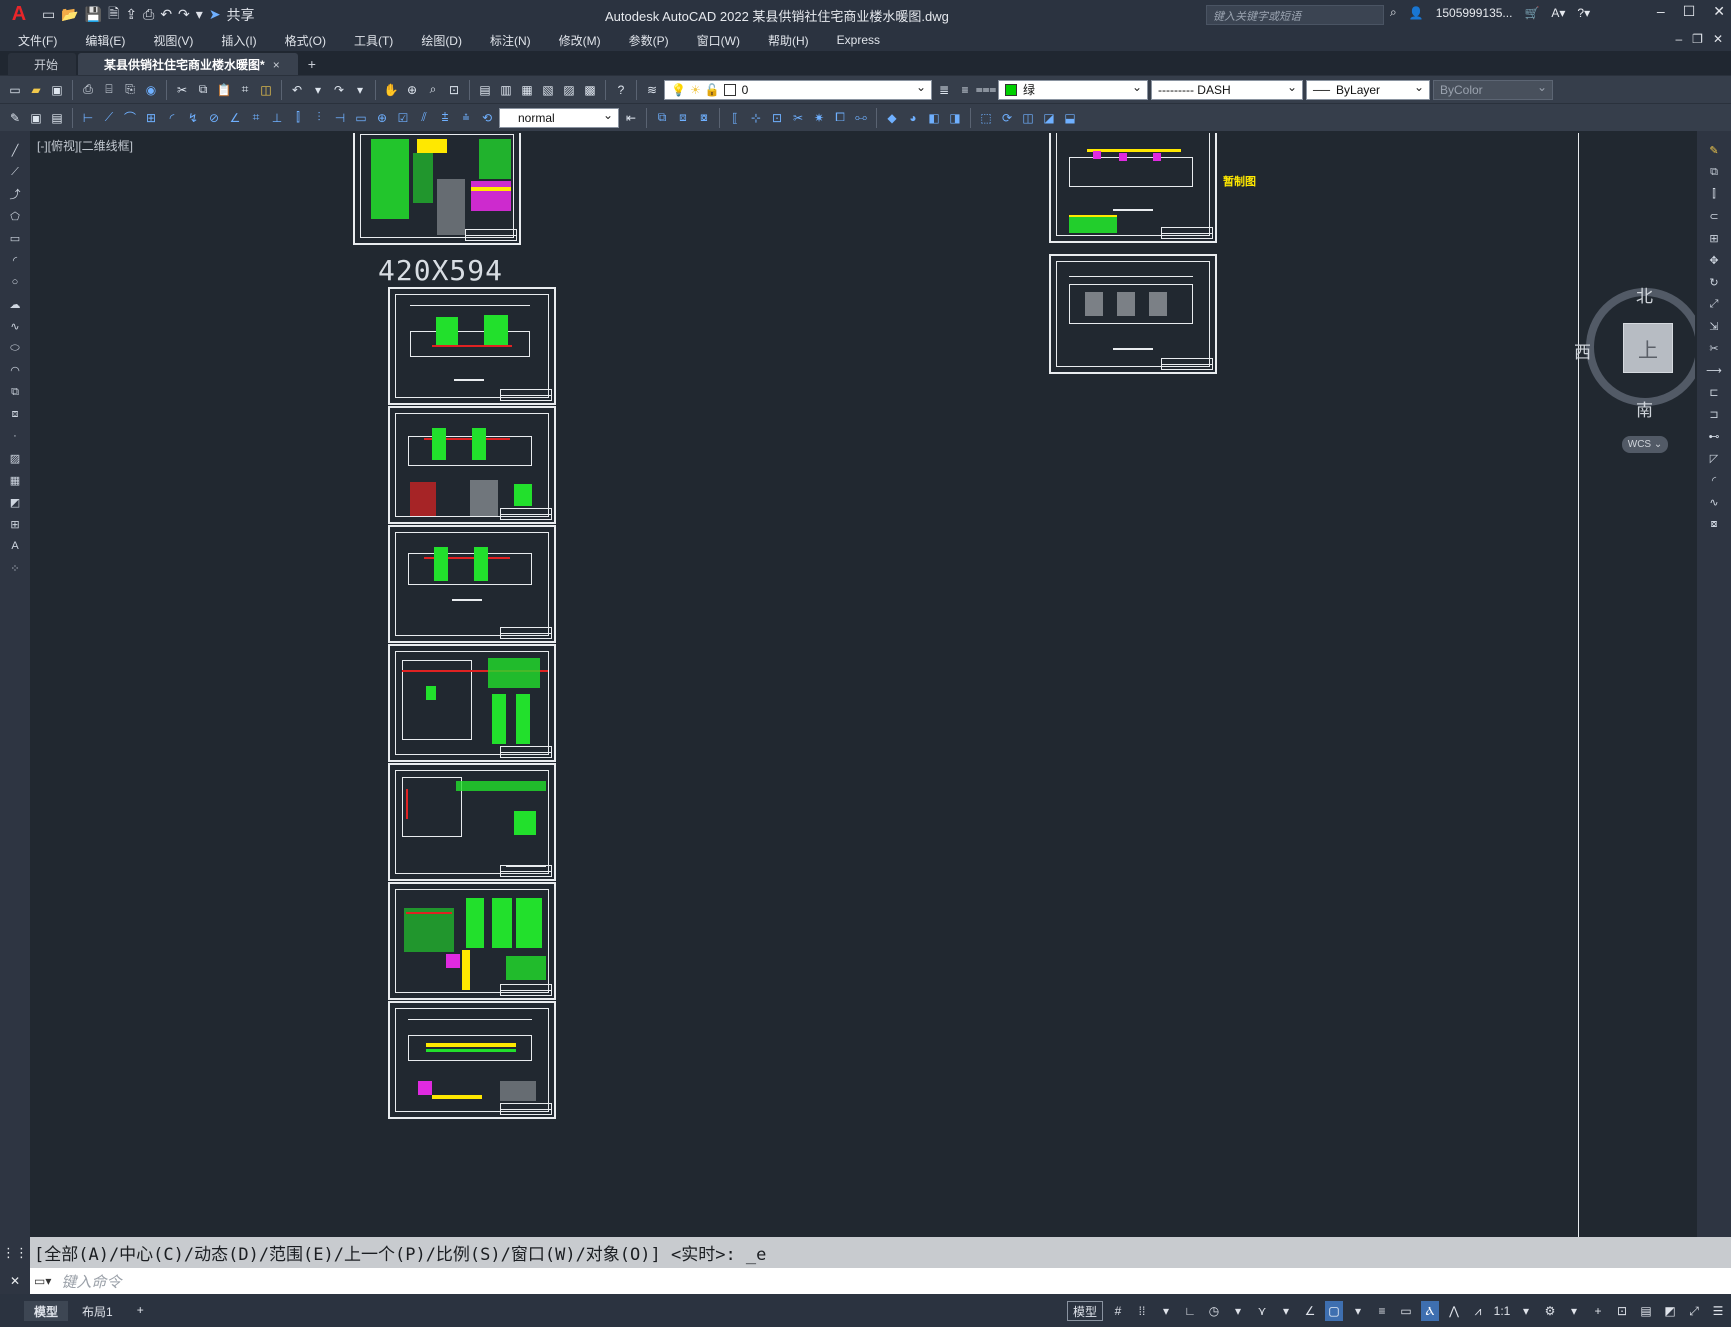  Describe the element at coordinates (42, 1281) in the screenshot. I see `command-customize-icon: ▭▾` at that location.